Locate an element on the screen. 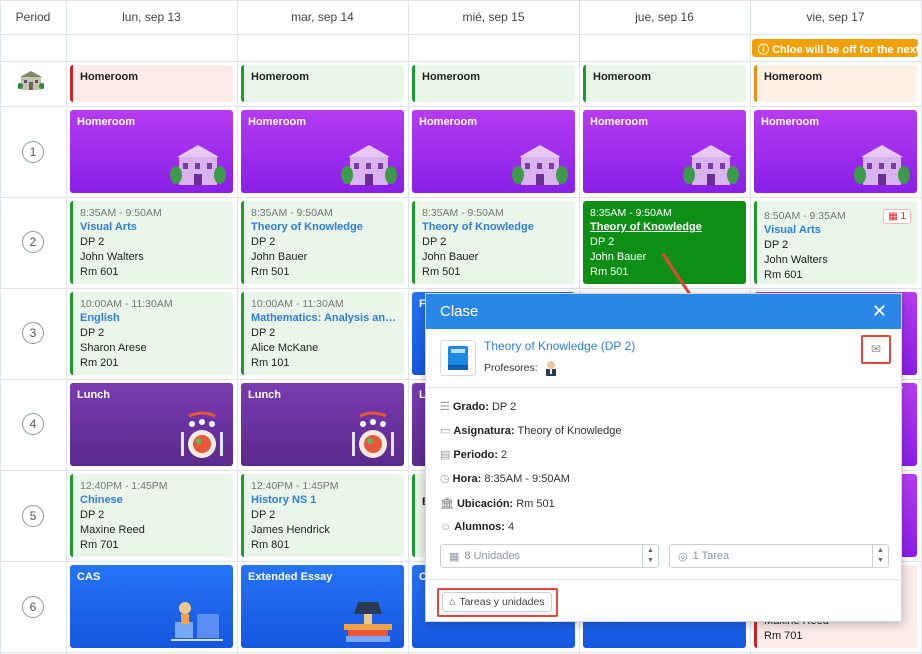 Image resolution: width=922 pixels, height=654 pixels. modal-header: Clase ✕ is located at coordinates (663, 311).